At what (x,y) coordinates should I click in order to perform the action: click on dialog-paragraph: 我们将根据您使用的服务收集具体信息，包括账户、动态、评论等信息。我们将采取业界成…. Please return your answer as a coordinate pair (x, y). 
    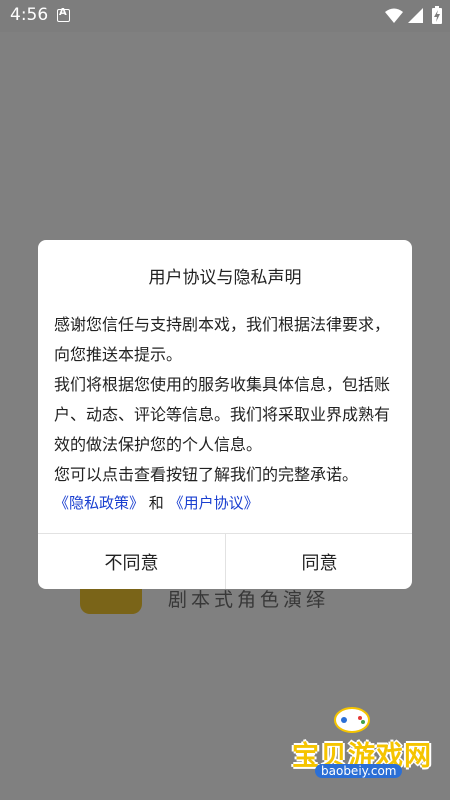
    Looking at the image, I should click on (222, 414).